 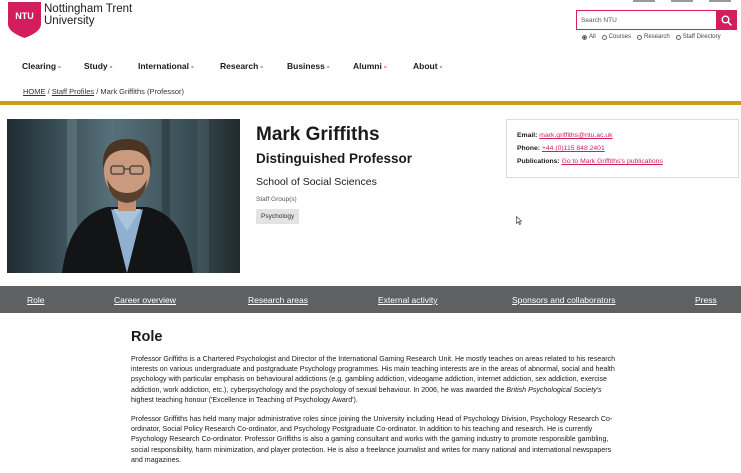 What do you see at coordinates (34, 91) in the screenshot?
I see `breadcrumb-home: HOME` at bounding box center [34, 91].